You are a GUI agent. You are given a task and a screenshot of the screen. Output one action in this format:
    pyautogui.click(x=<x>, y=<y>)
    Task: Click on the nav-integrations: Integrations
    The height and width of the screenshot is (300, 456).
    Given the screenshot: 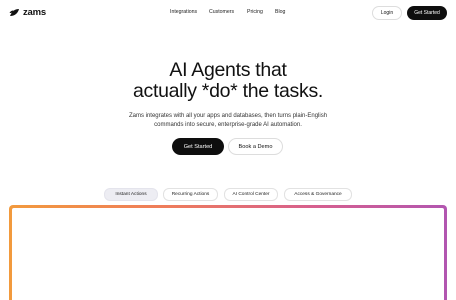 What is the action you would take?
    pyautogui.click(x=189, y=12)
    